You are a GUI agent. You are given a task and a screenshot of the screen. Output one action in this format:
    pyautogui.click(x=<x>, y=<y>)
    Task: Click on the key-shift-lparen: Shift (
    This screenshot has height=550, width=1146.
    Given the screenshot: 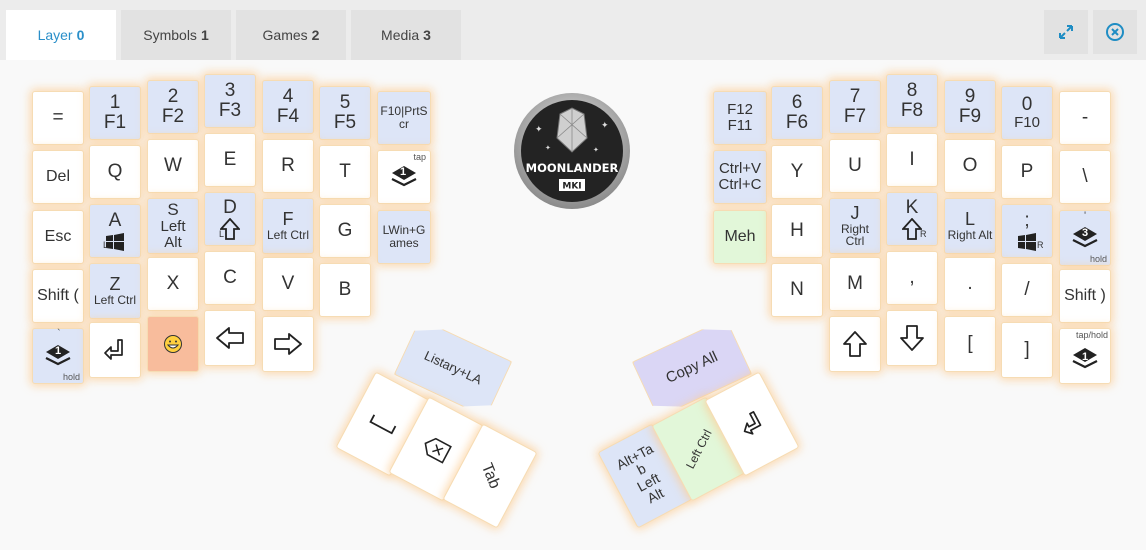 What is the action you would take?
    pyautogui.click(x=58, y=296)
    